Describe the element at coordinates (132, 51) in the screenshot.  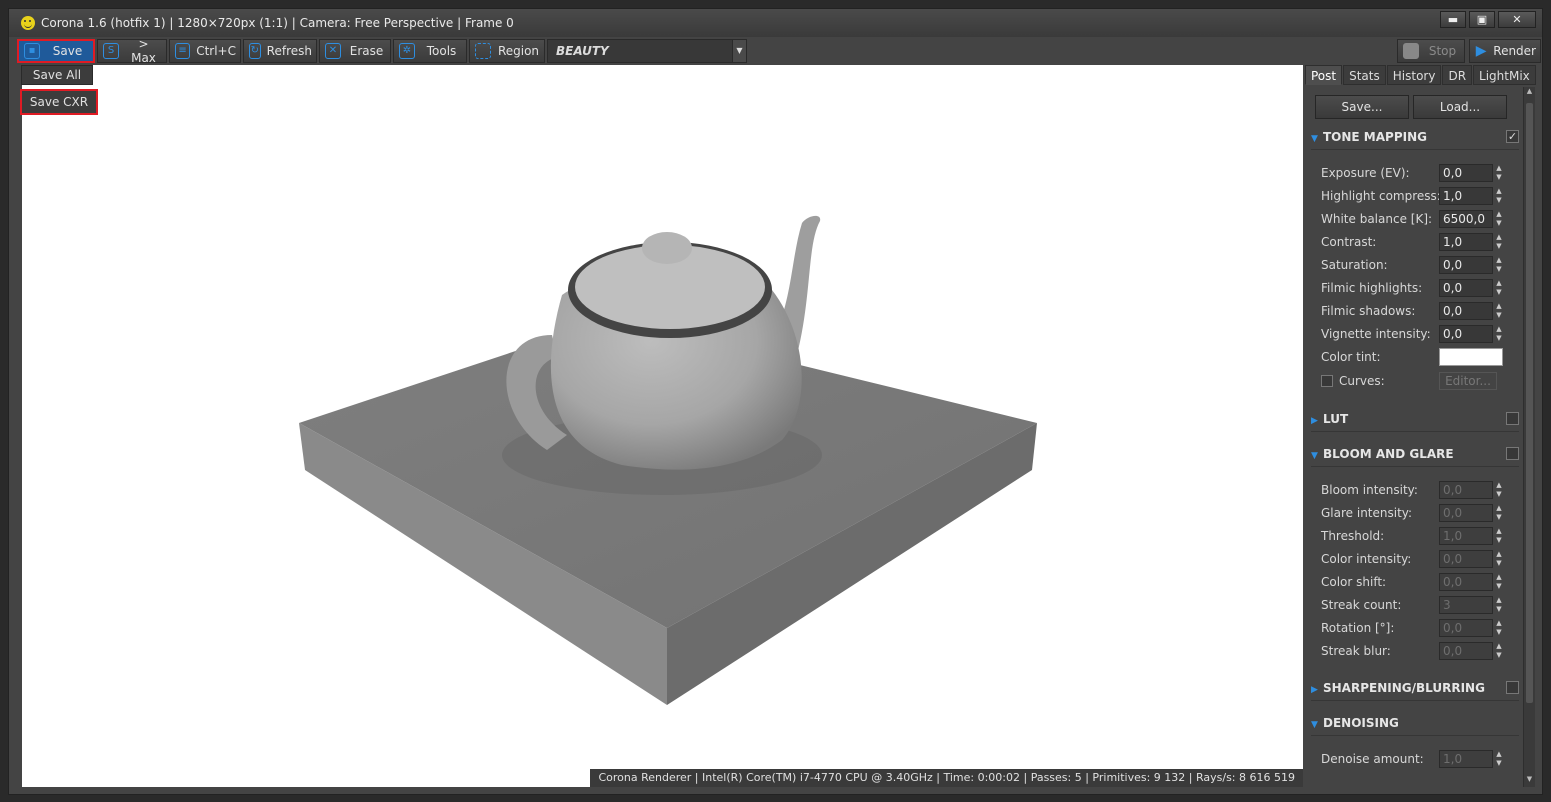
I see `to-max-button: S > Max` at that location.